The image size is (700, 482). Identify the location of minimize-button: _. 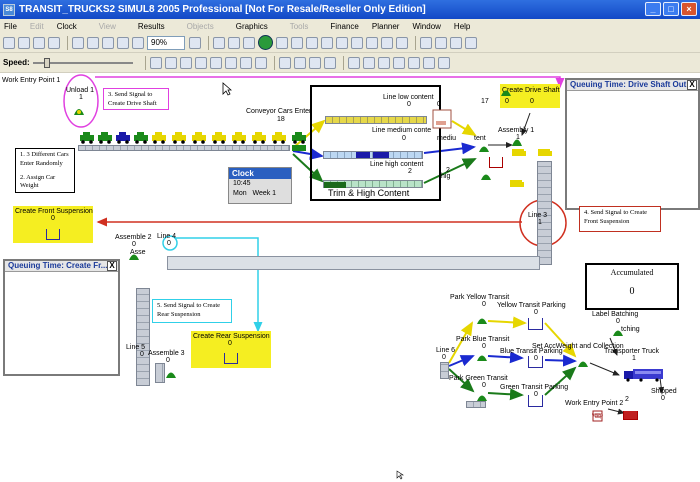
(653, 9).